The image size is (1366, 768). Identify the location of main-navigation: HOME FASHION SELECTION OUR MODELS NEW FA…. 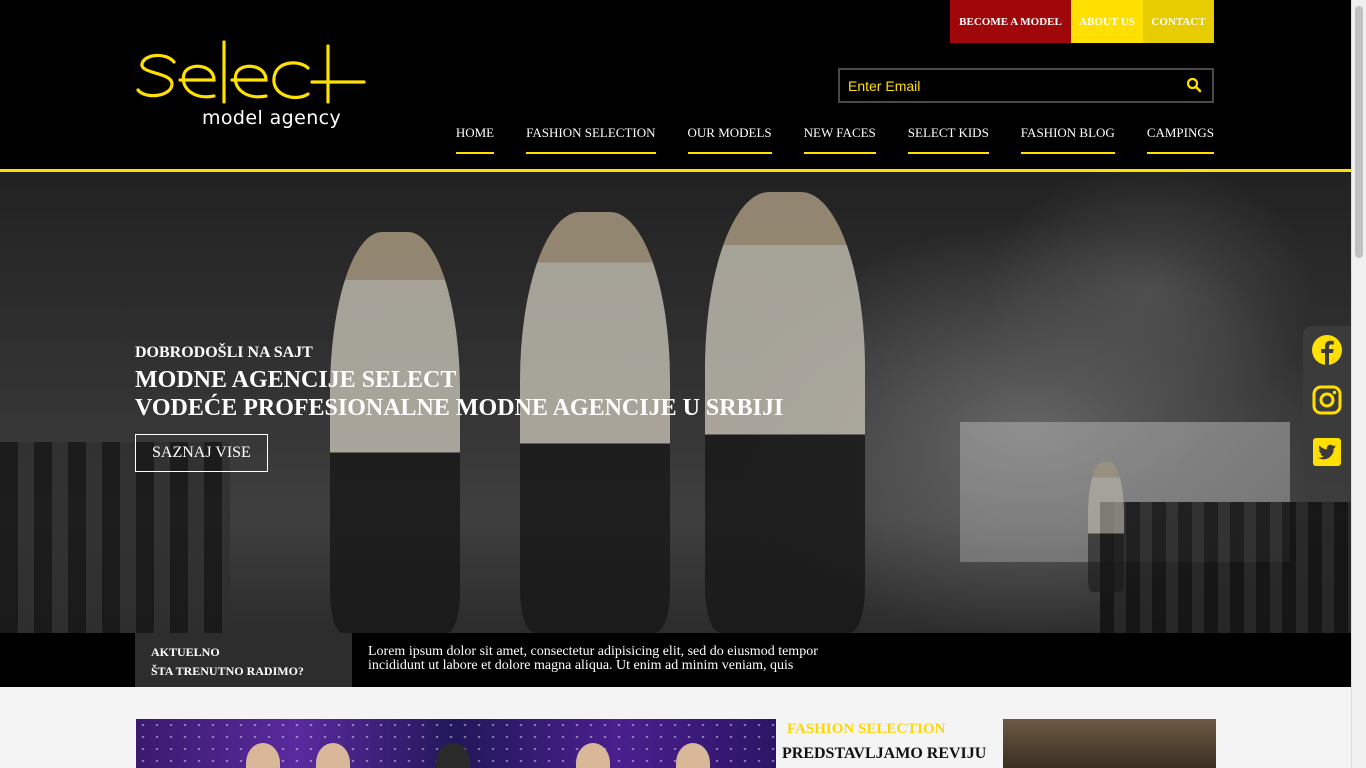
(834, 139).